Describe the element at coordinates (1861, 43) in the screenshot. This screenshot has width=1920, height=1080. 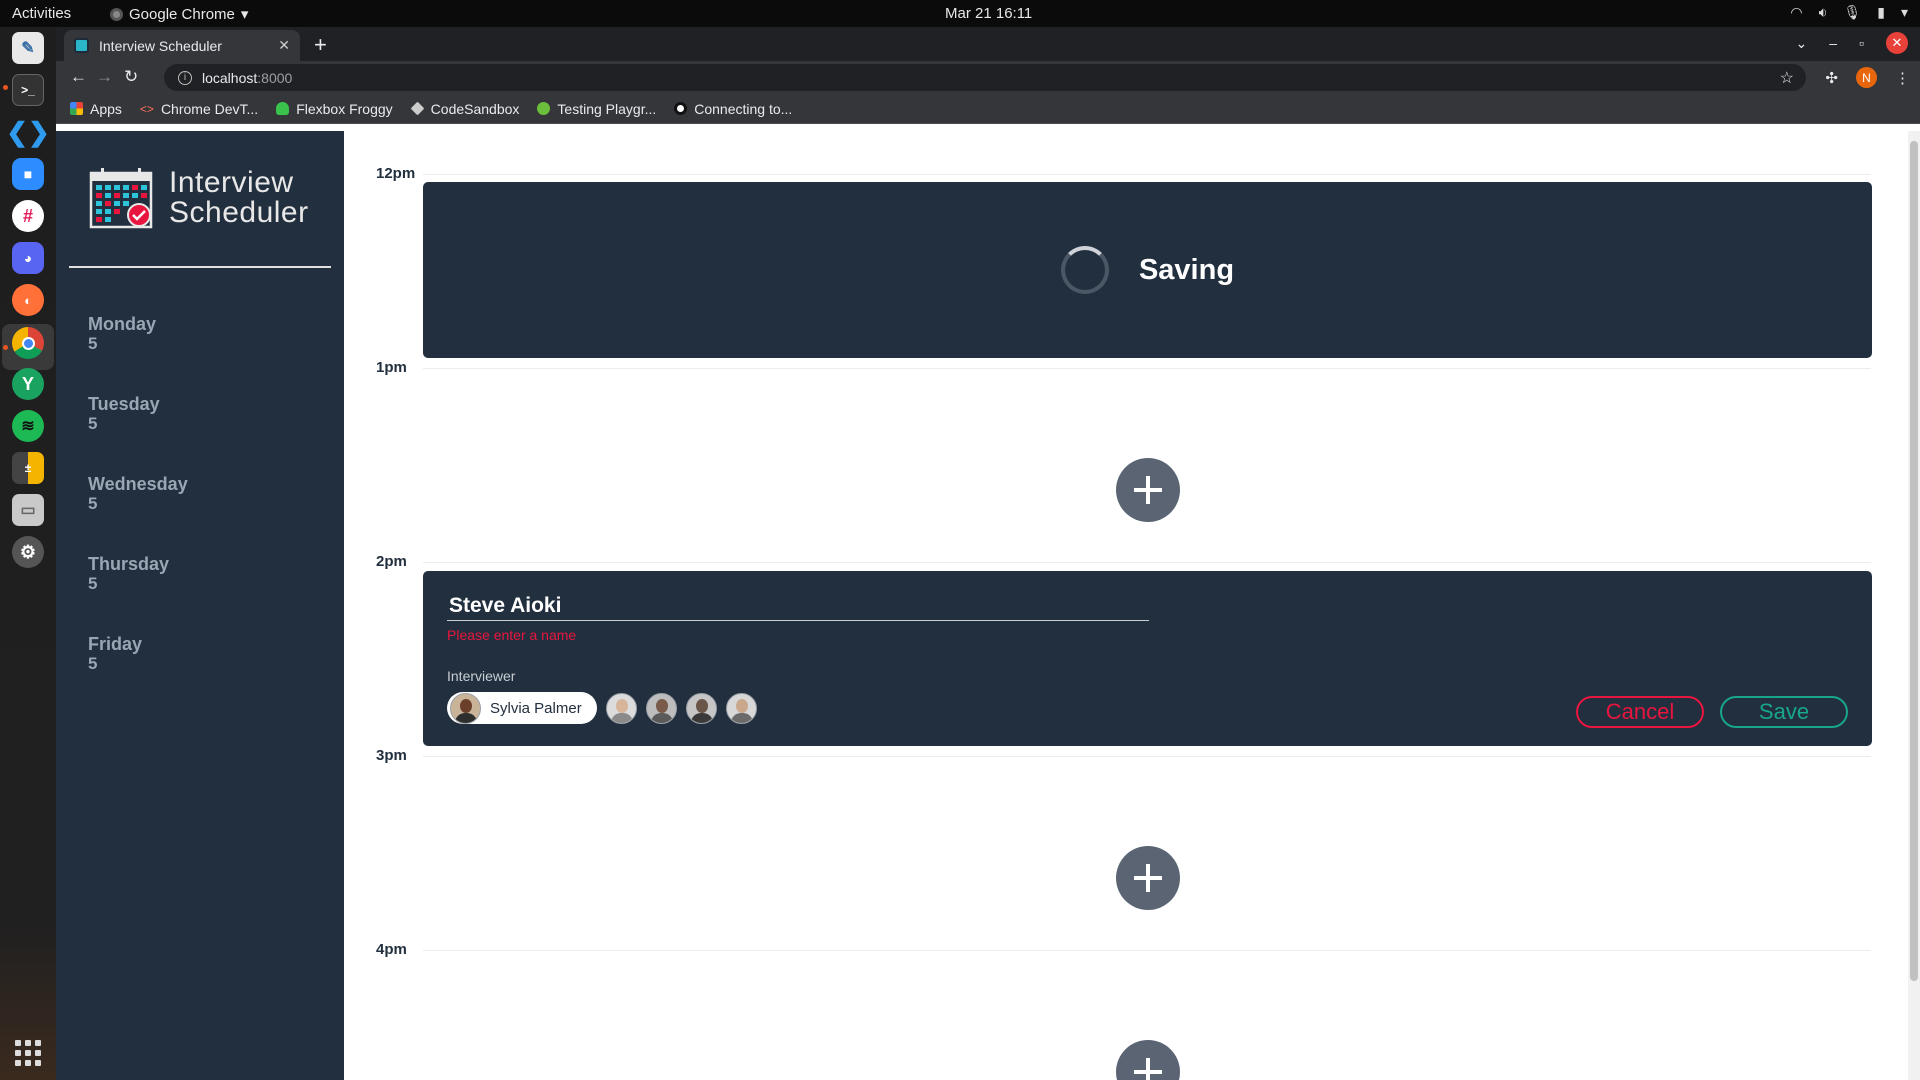
I see `maximize-button: ▫` at that location.